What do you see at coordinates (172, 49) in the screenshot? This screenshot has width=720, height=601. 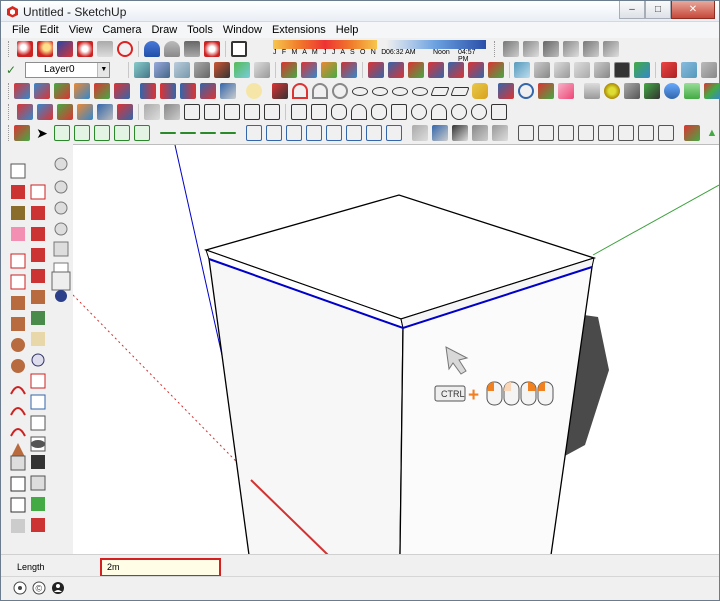 I see `redo-icon` at bounding box center [172, 49].